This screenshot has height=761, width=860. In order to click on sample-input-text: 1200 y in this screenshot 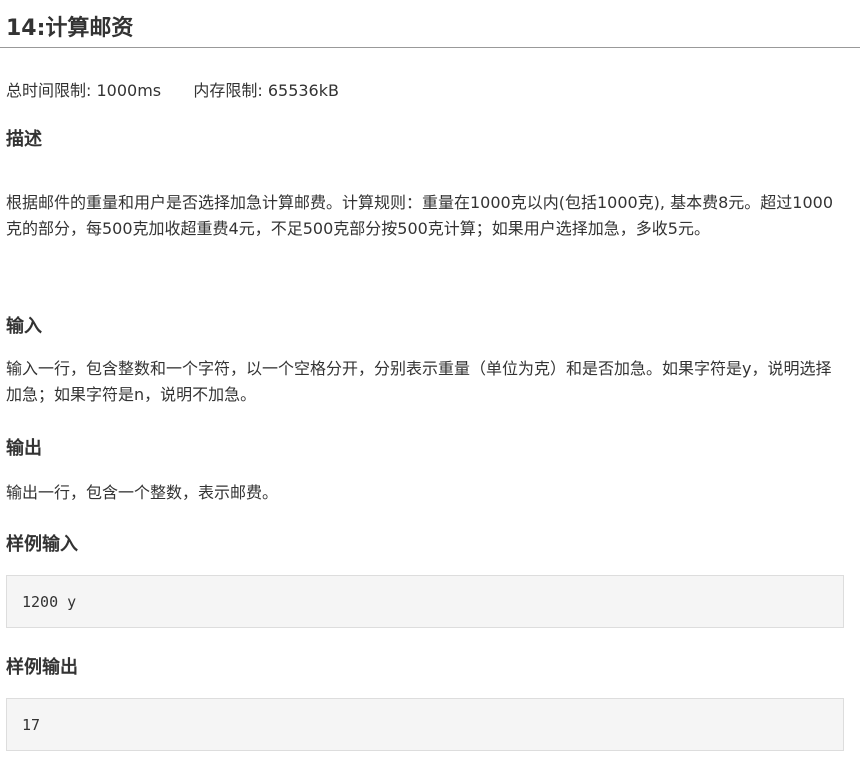, I will do `click(49, 602)`.